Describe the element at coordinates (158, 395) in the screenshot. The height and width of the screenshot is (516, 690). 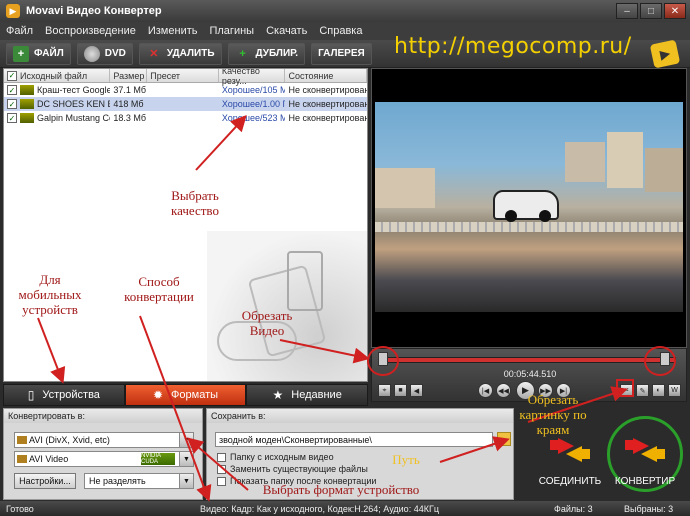
I see `gear-icon: ✹` at that location.